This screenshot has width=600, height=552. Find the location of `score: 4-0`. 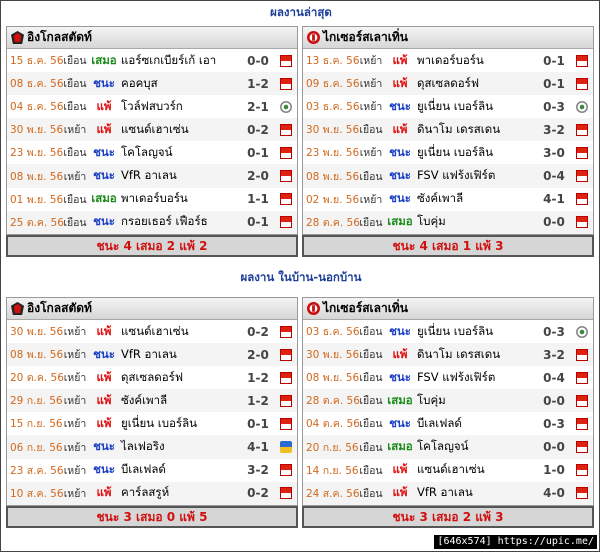

score: 4-0 is located at coordinates (554, 493).